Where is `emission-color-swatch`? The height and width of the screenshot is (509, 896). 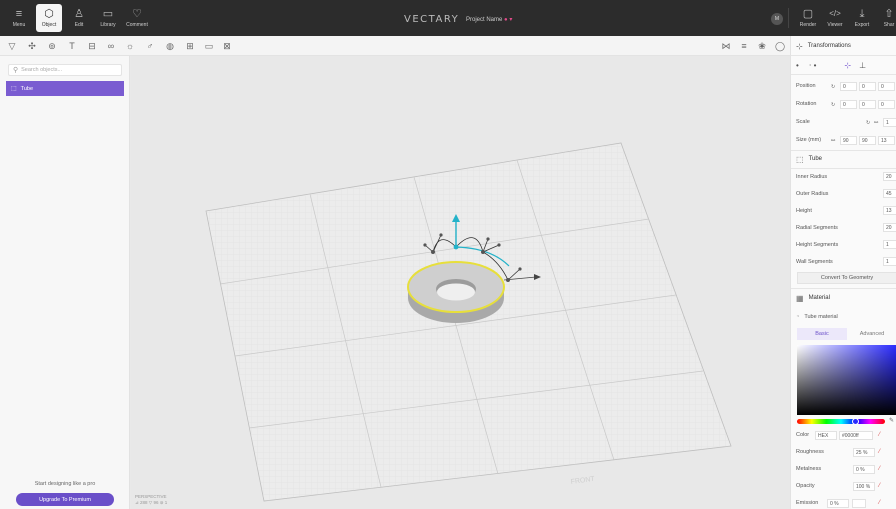
emission-color-swatch is located at coordinates (859, 503).